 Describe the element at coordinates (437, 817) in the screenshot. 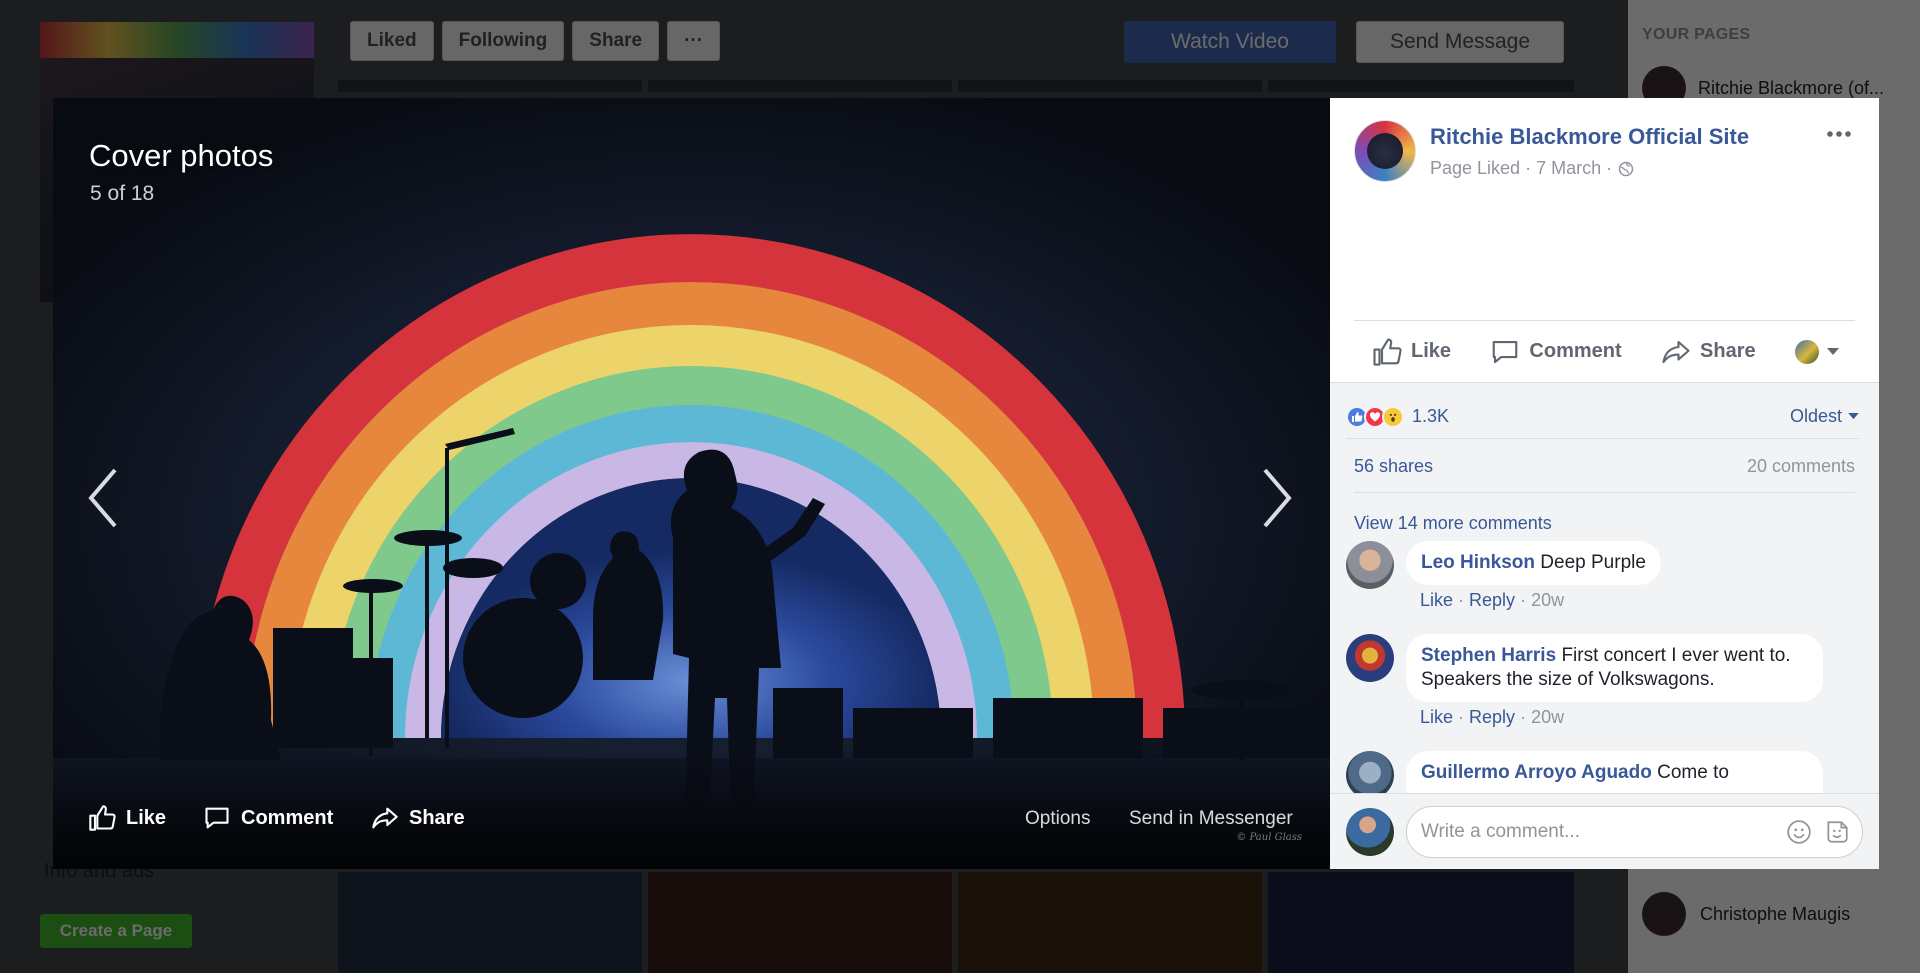

I see `photo-share-label: Share` at that location.